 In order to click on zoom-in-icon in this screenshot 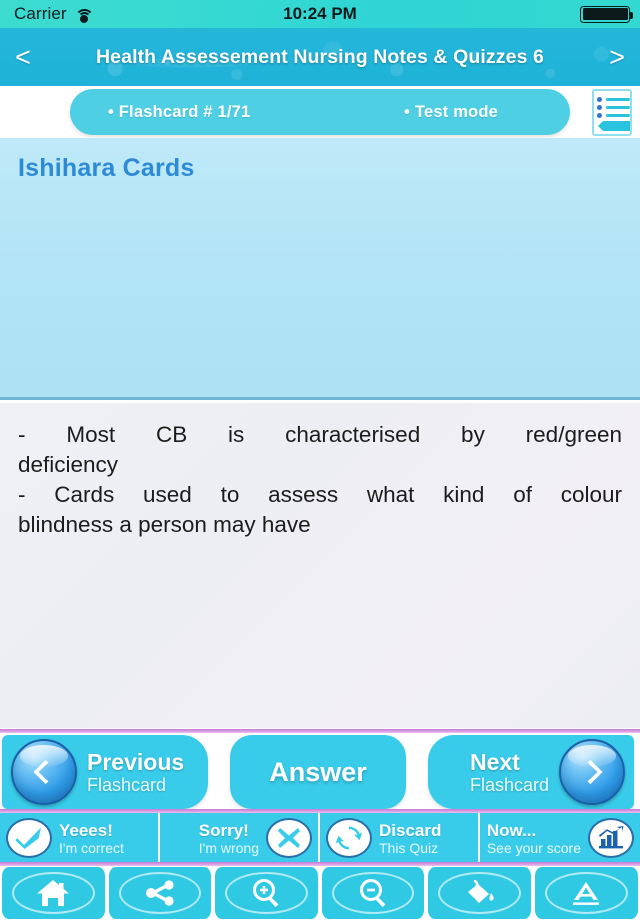, I will do `click(266, 893)`.